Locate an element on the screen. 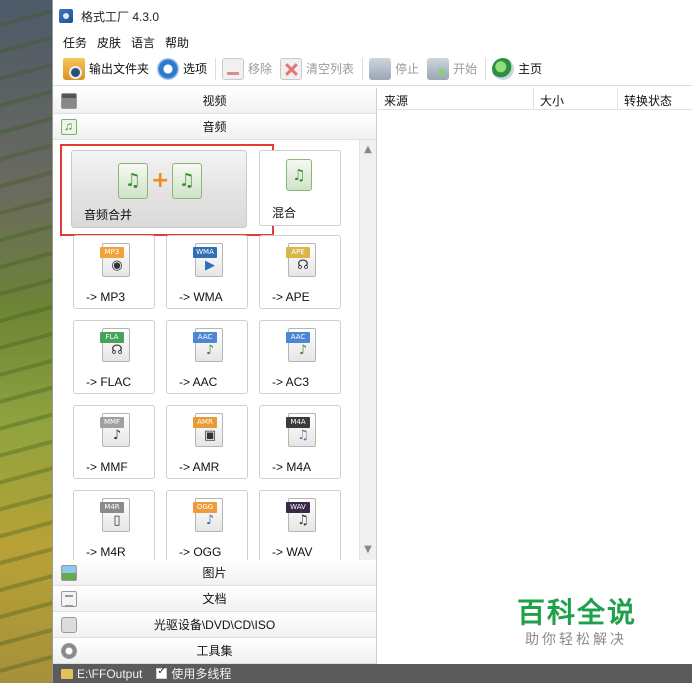 Image resolution: width=692 pixels, height=683 pixels. mp3-file-icon: MP3 ◉ is located at coordinates (115, 260).